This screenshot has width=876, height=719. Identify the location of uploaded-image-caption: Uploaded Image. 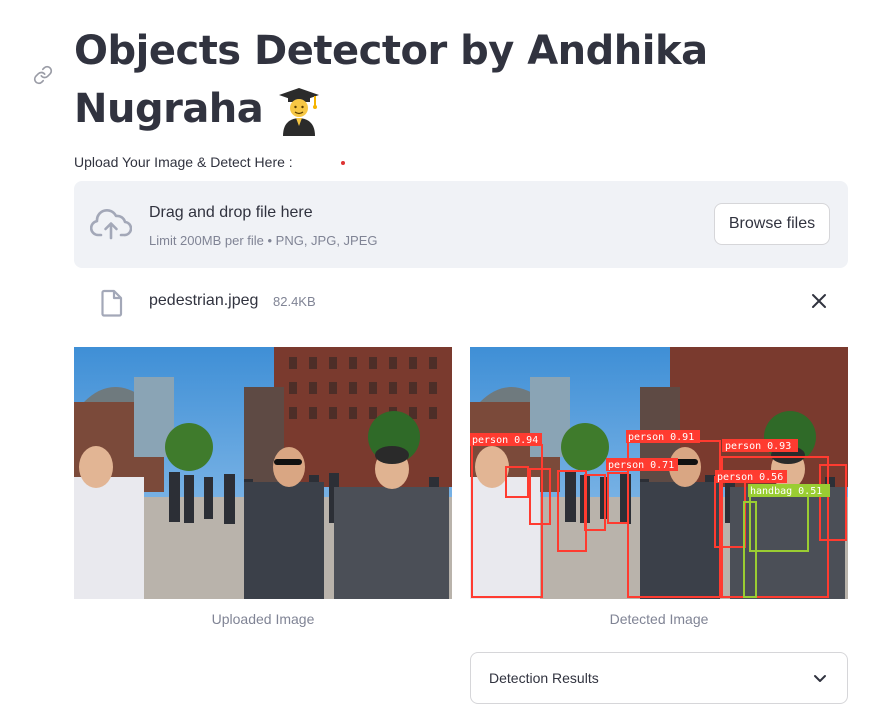
(263, 619).